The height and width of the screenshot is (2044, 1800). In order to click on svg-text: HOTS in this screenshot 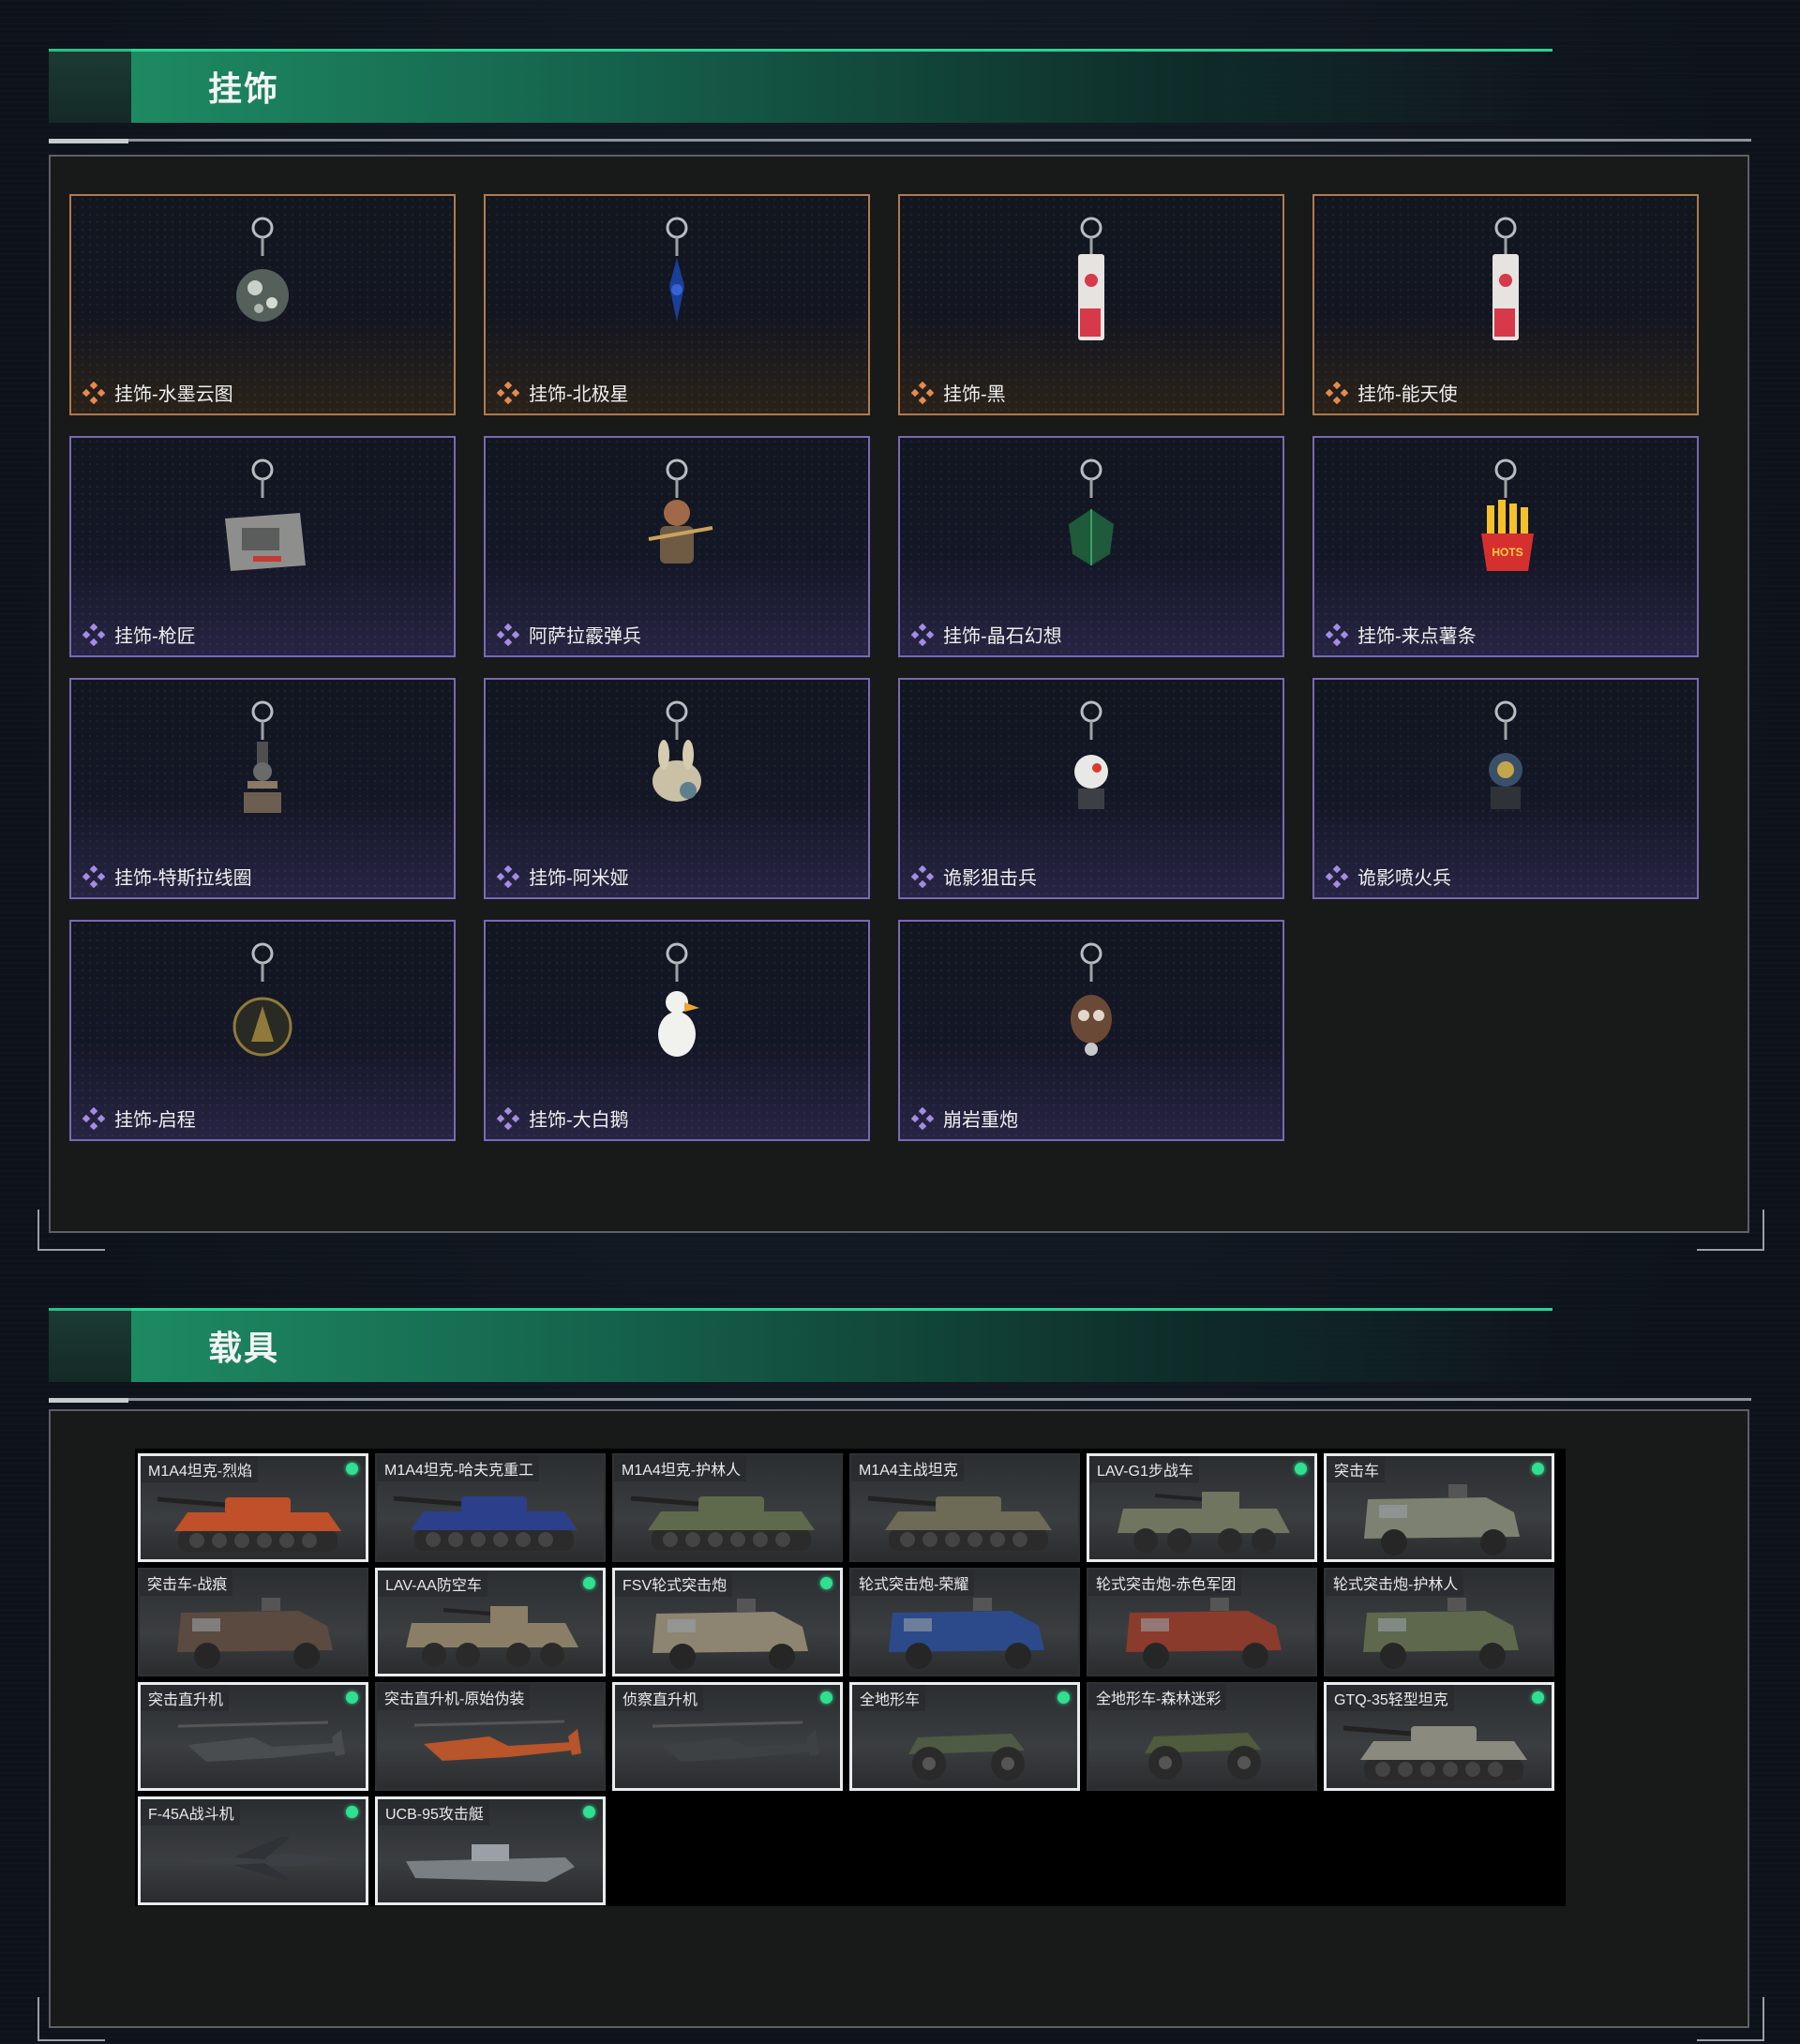, I will do `click(1507, 553)`.